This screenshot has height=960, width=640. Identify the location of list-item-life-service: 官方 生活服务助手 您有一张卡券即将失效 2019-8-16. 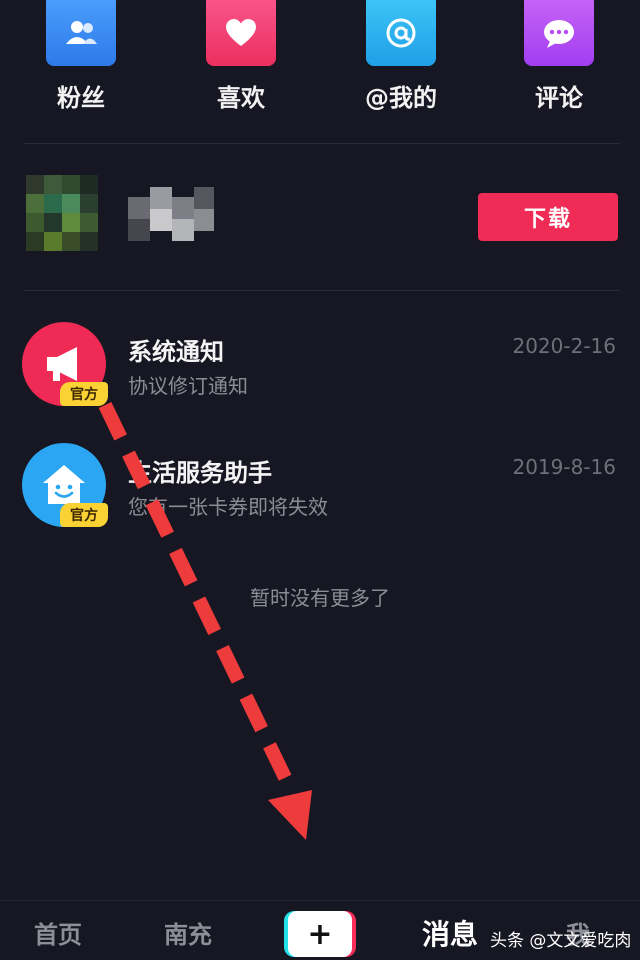
(320, 498).